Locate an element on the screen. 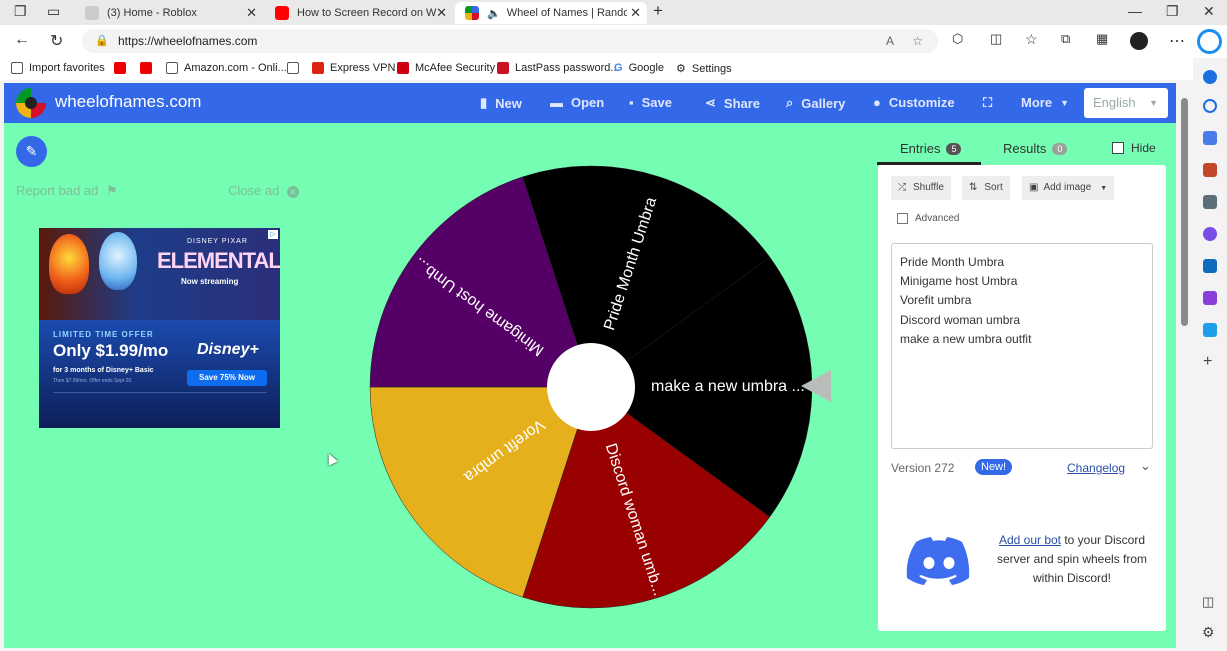  more-menu-icon: ⋯ is located at coordinates (1177, 41).